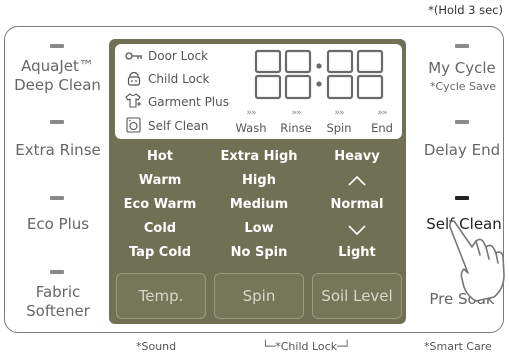 The width and height of the screenshot is (509, 356). Describe the element at coordinates (462, 46) in the screenshot. I see `my-cycle-indicator` at that location.